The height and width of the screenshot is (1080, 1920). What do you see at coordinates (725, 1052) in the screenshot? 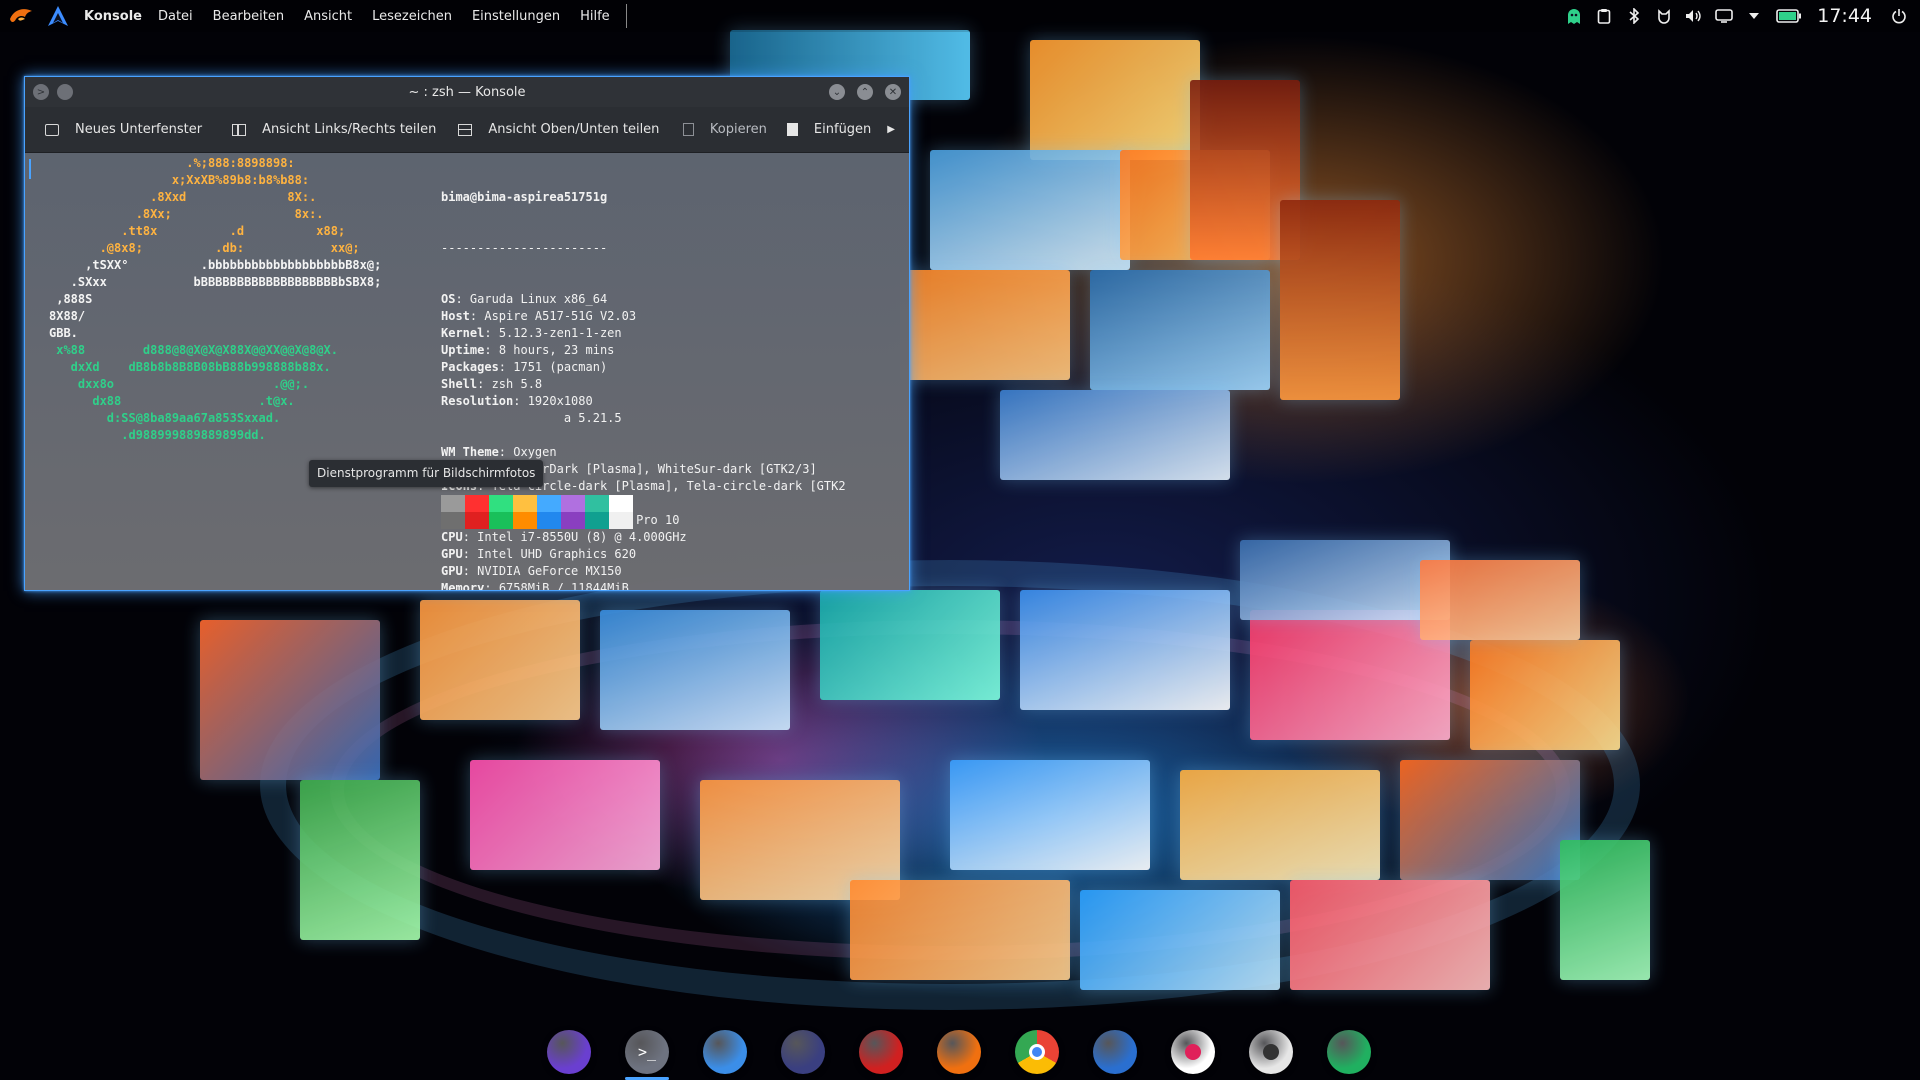
I see `file-manager-icon` at bounding box center [725, 1052].